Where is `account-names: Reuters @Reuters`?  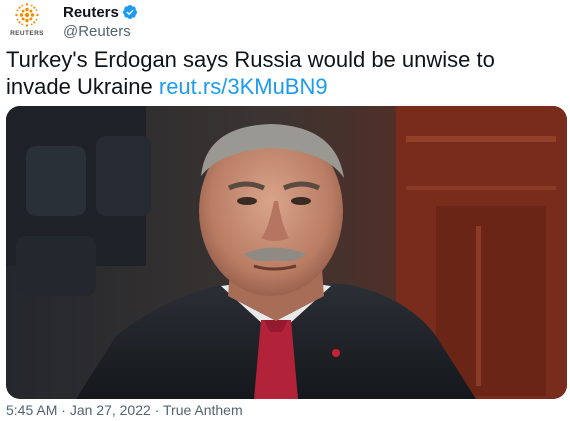
account-names: Reuters @Reuters is located at coordinates (100, 21).